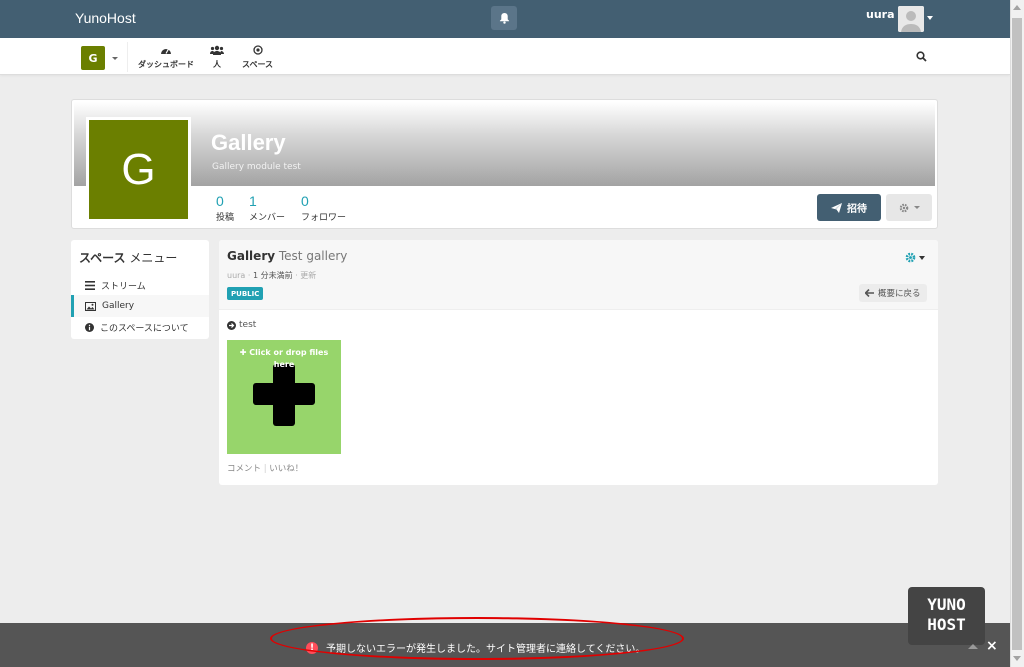  What do you see at coordinates (248, 142) in the screenshot?
I see `space-title: Gallery` at bounding box center [248, 142].